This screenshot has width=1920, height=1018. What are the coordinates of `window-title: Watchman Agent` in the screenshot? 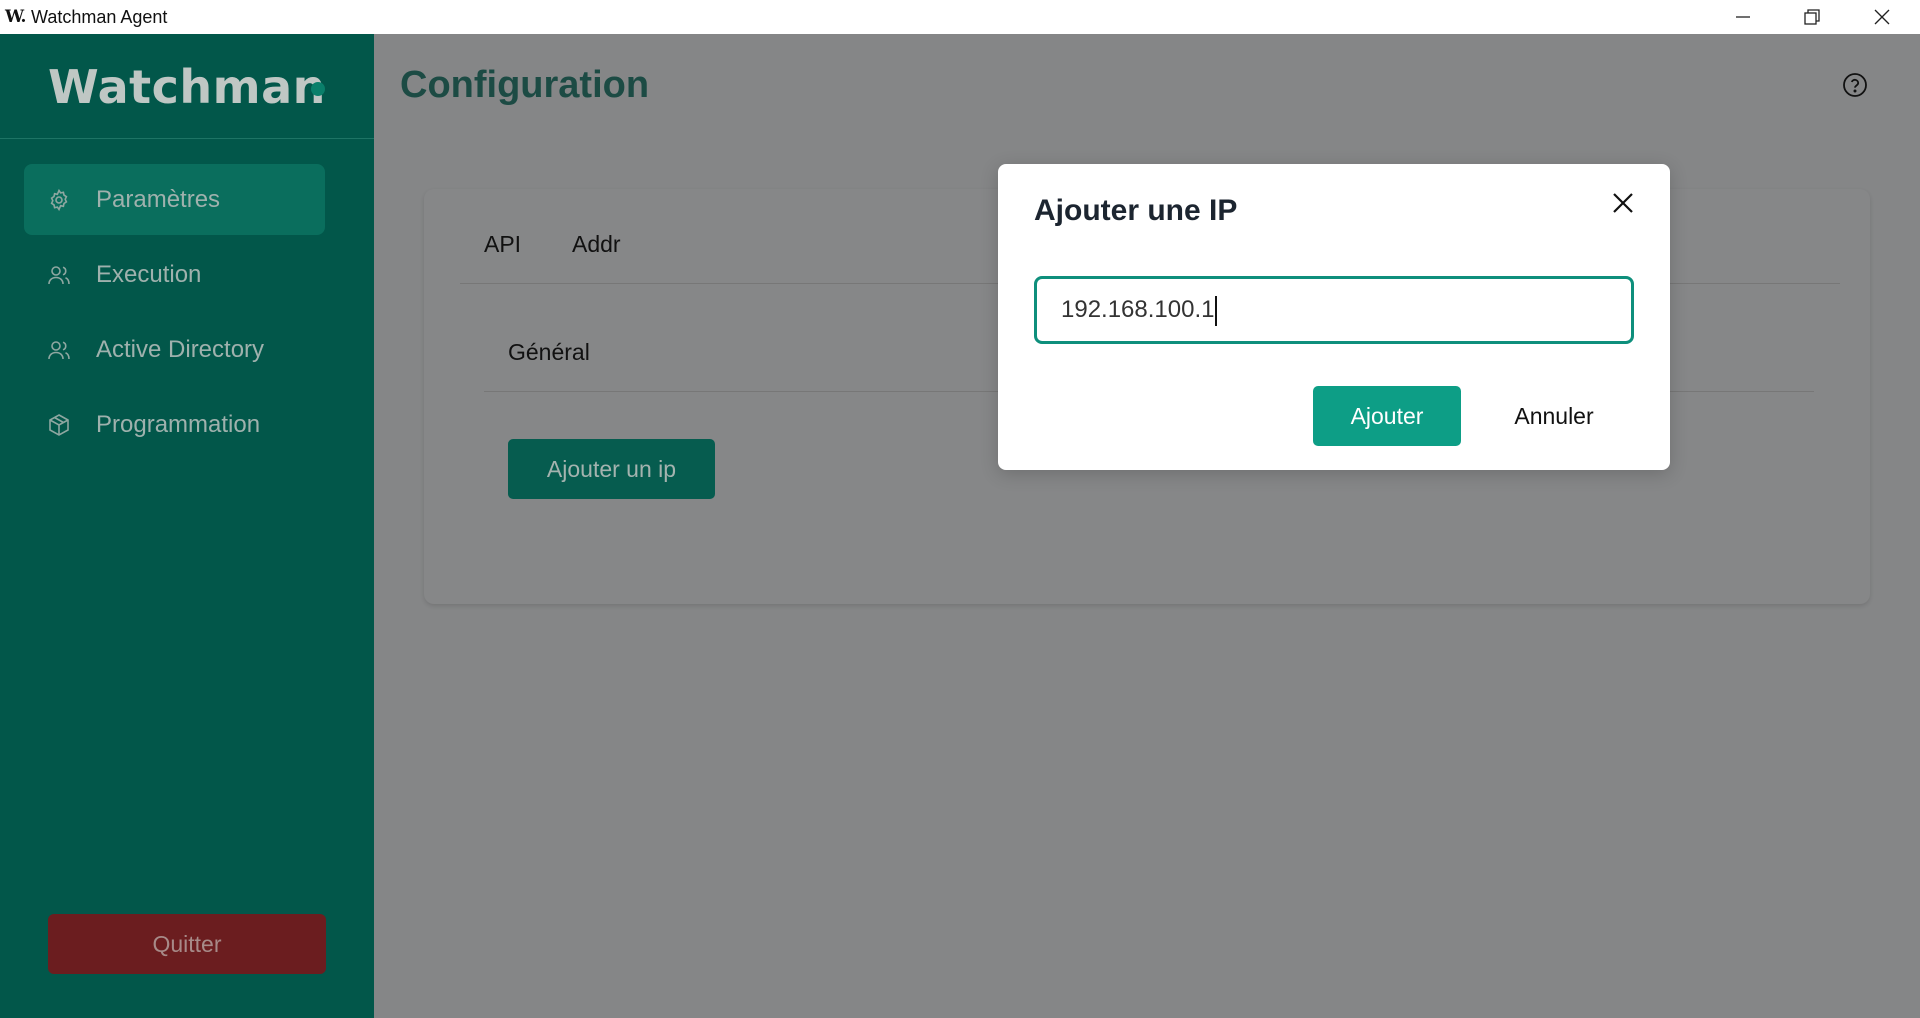 It's located at (99, 17).